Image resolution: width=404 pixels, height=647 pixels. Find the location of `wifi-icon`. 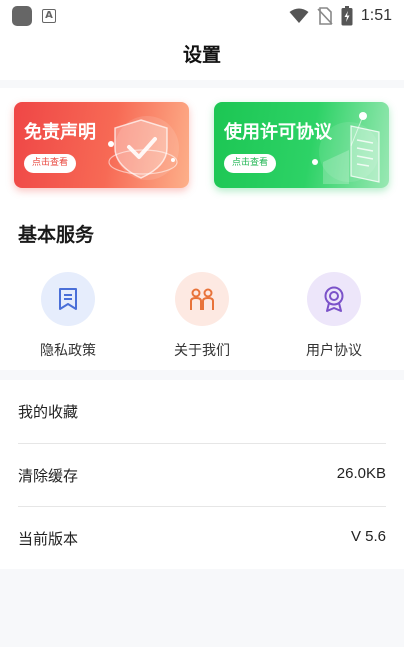

wifi-icon is located at coordinates (299, 15).